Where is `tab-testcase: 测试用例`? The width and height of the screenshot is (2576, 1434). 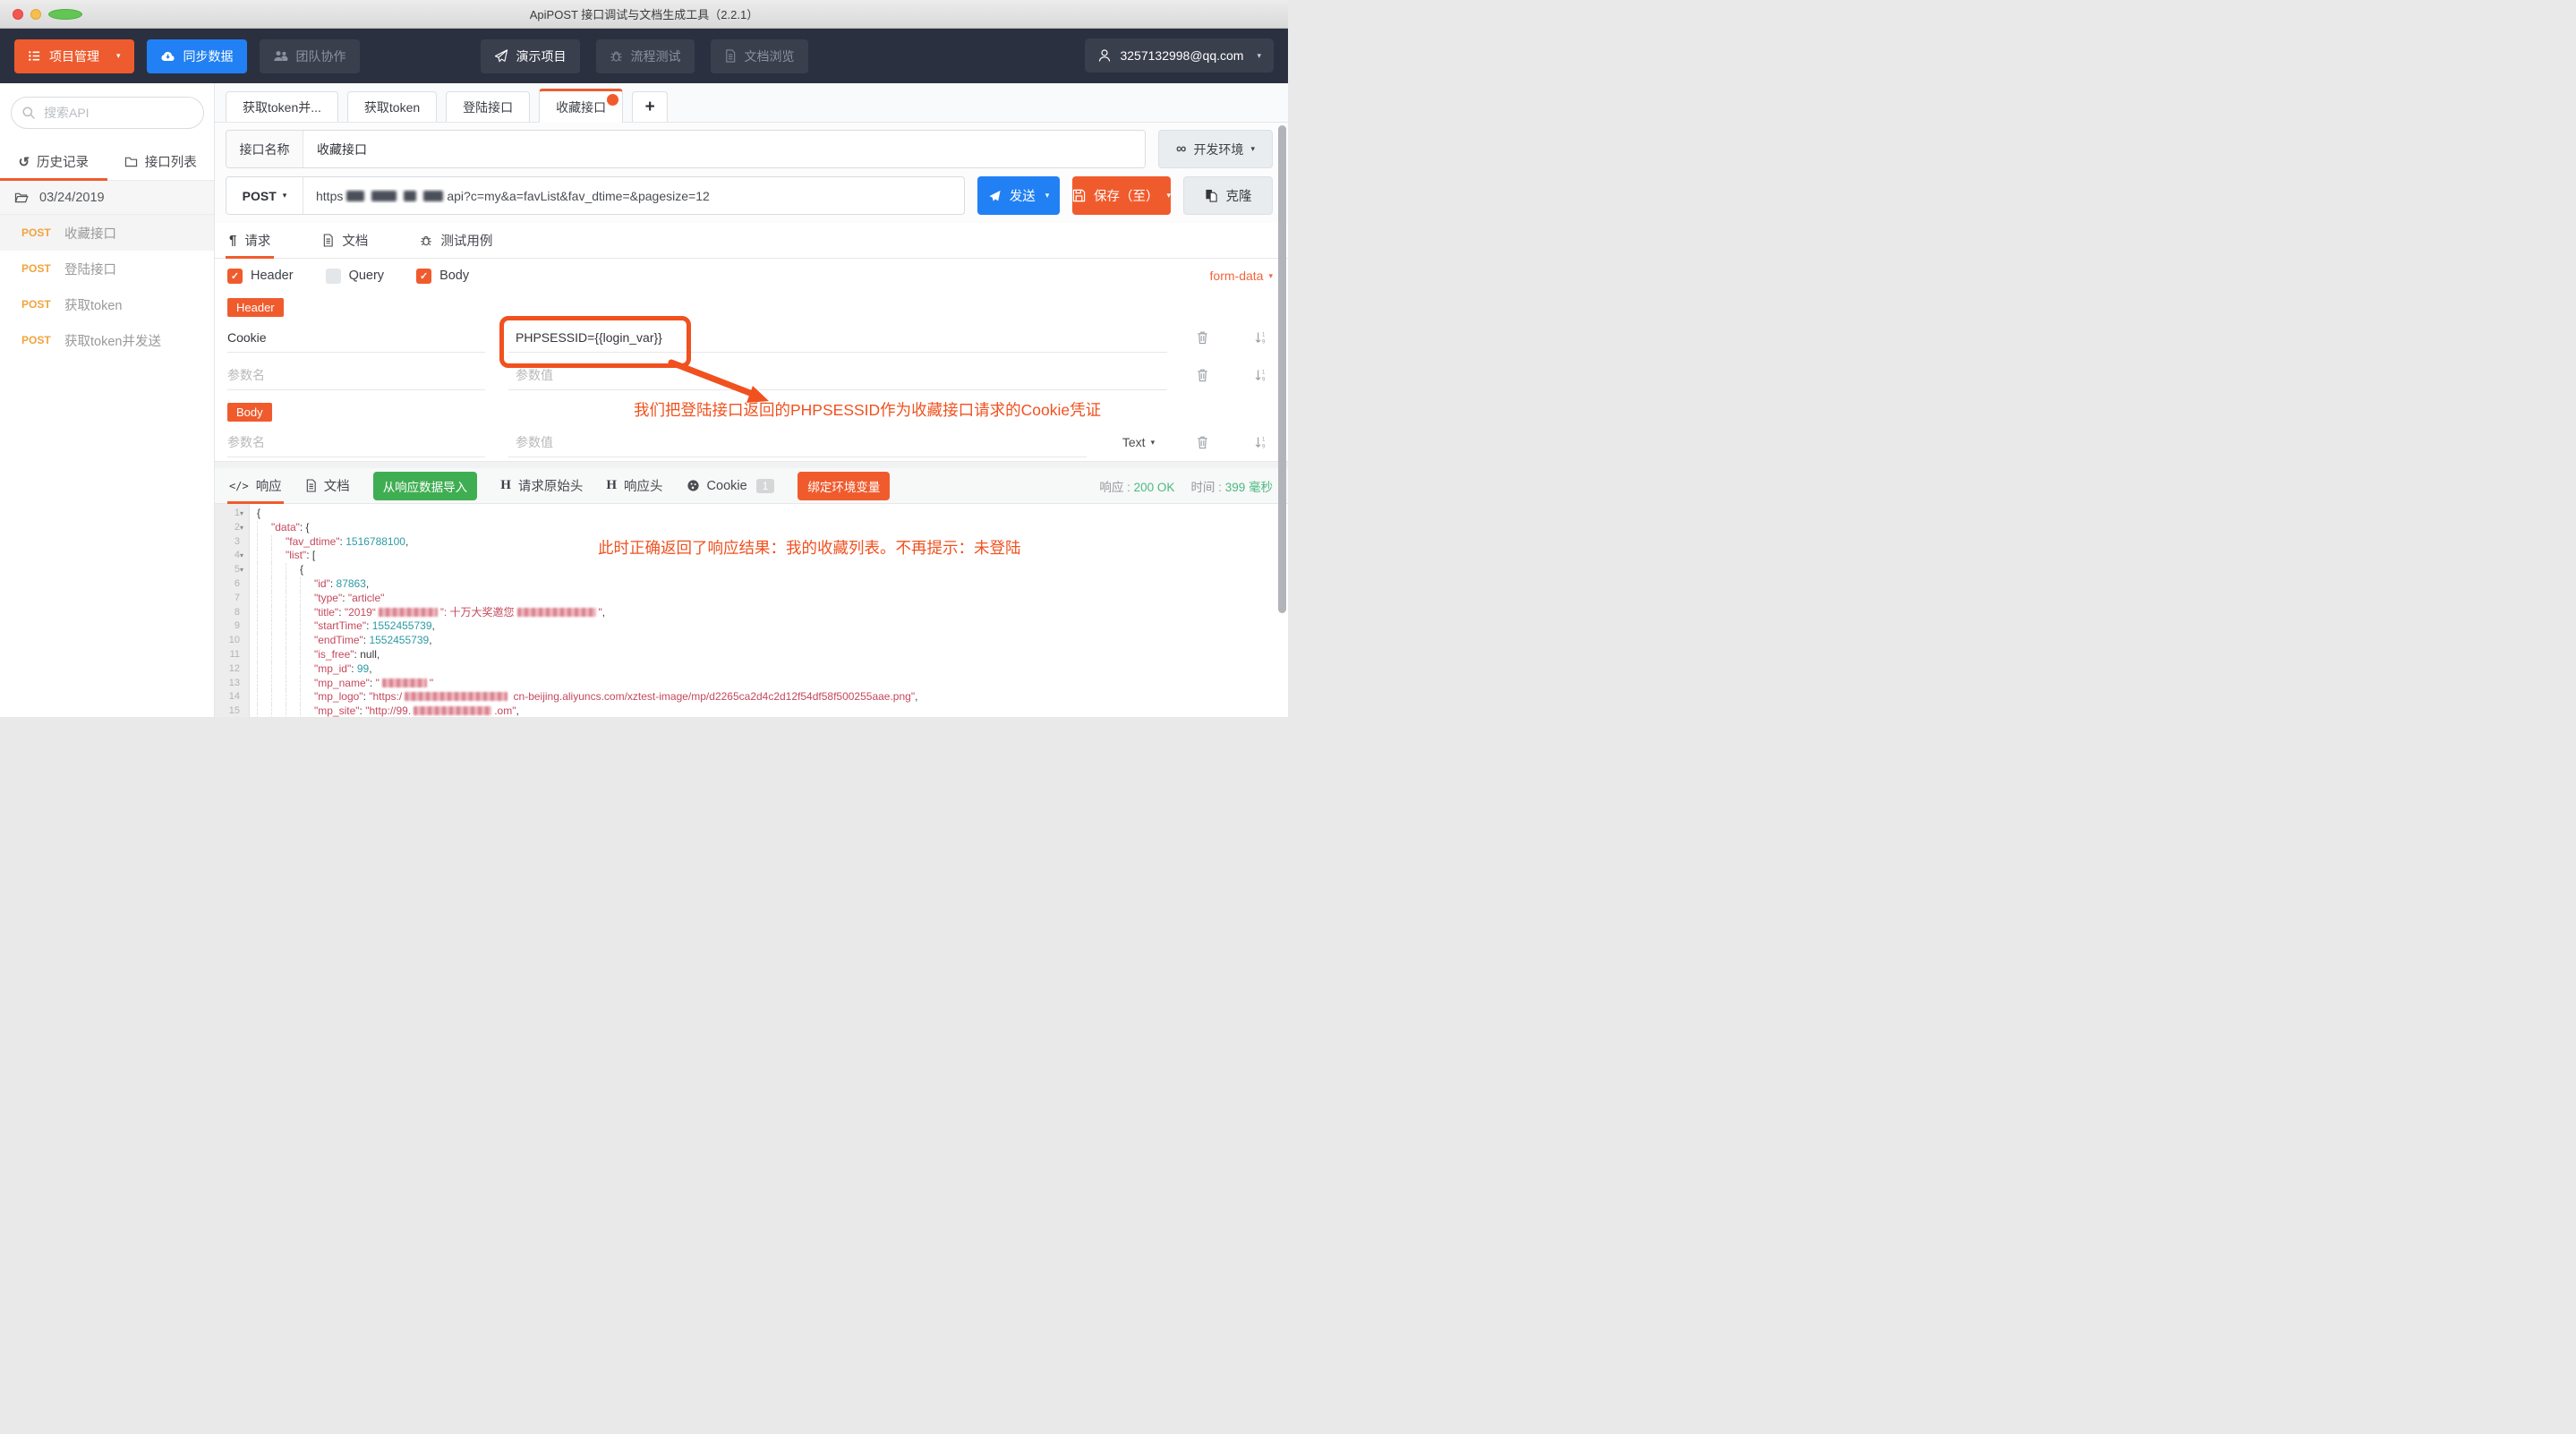
tab-testcase: 测试用例 is located at coordinates (456, 240).